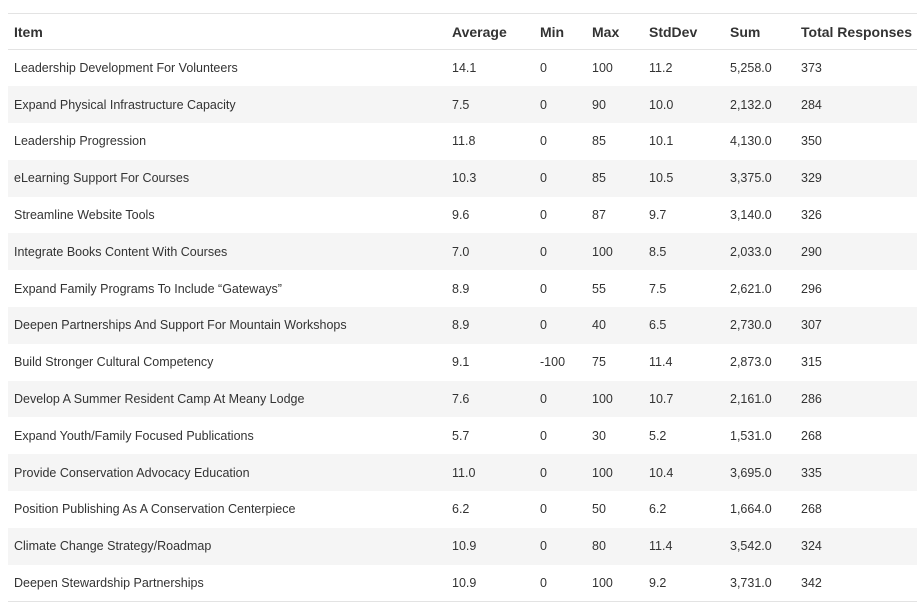 The image size is (917, 606). What do you see at coordinates (599, 215) in the screenshot?
I see `cell-max: 87` at bounding box center [599, 215].